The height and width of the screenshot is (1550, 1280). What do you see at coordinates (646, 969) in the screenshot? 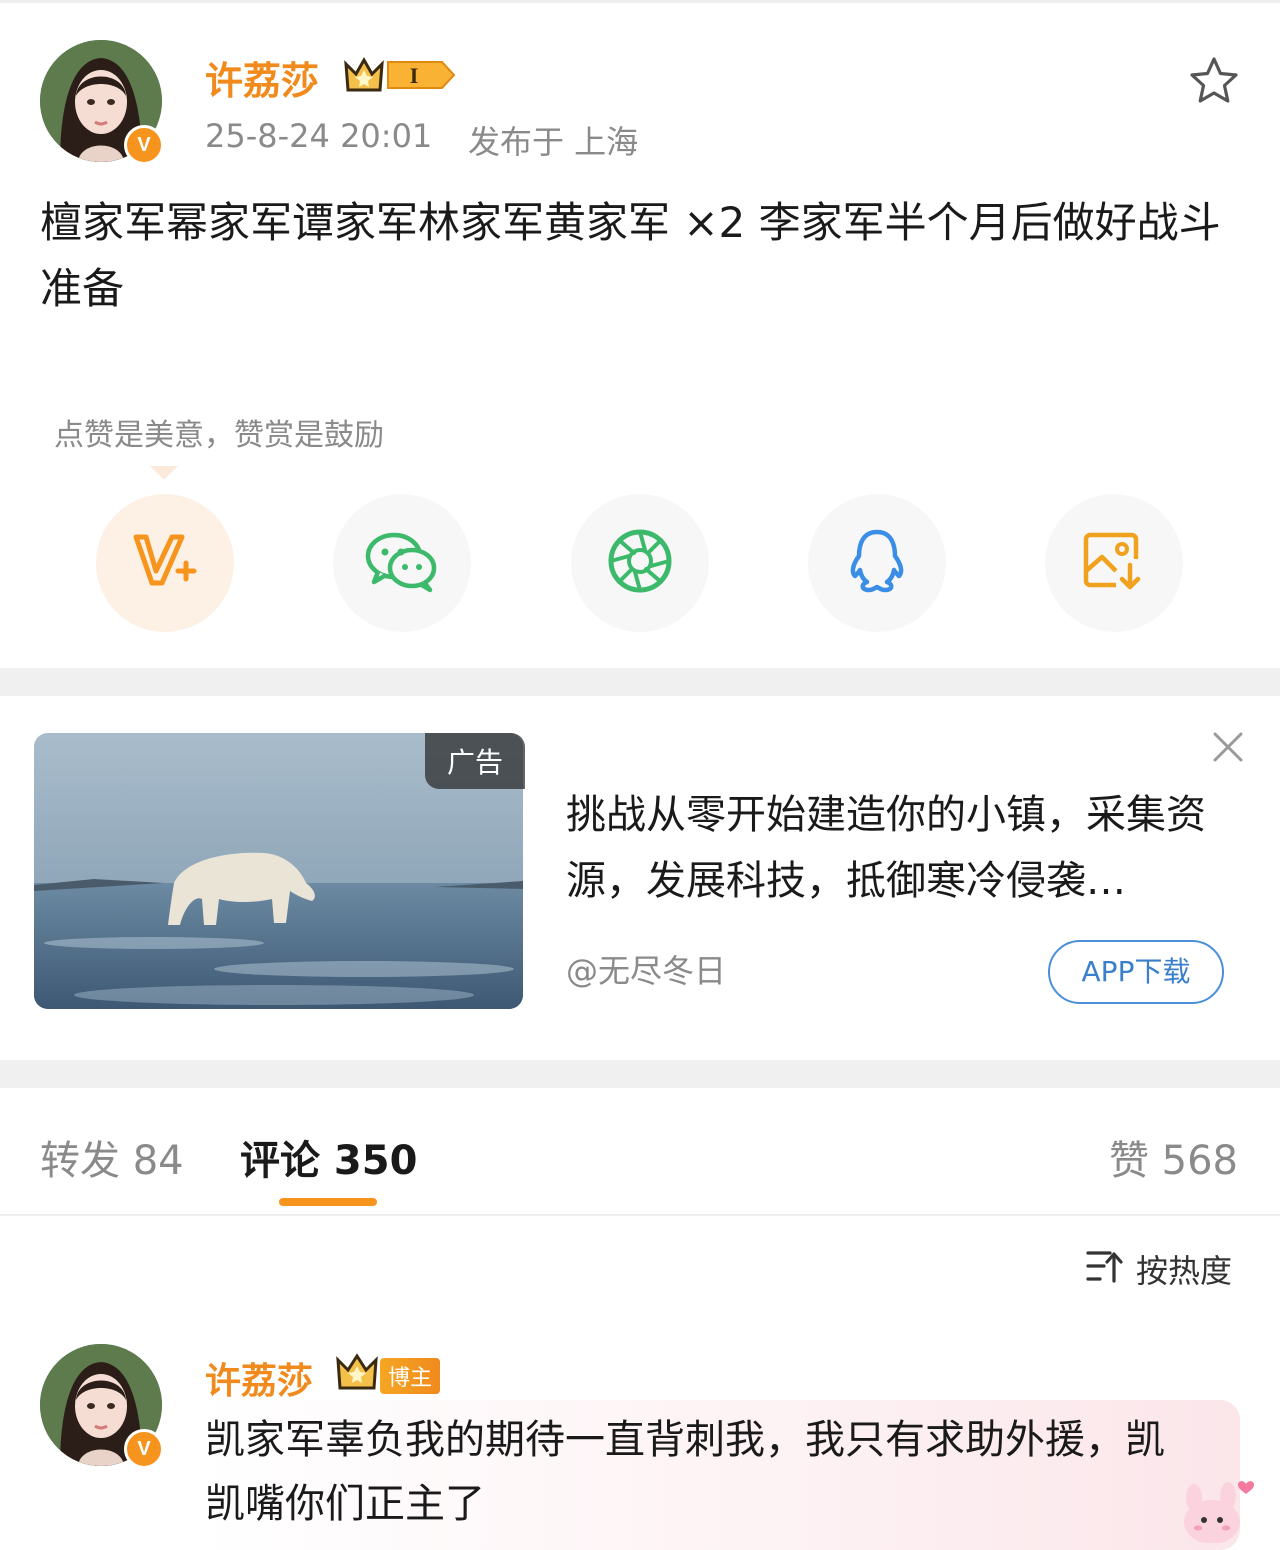
I see `ad-source: @无尽冬日` at bounding box center [646, 969].